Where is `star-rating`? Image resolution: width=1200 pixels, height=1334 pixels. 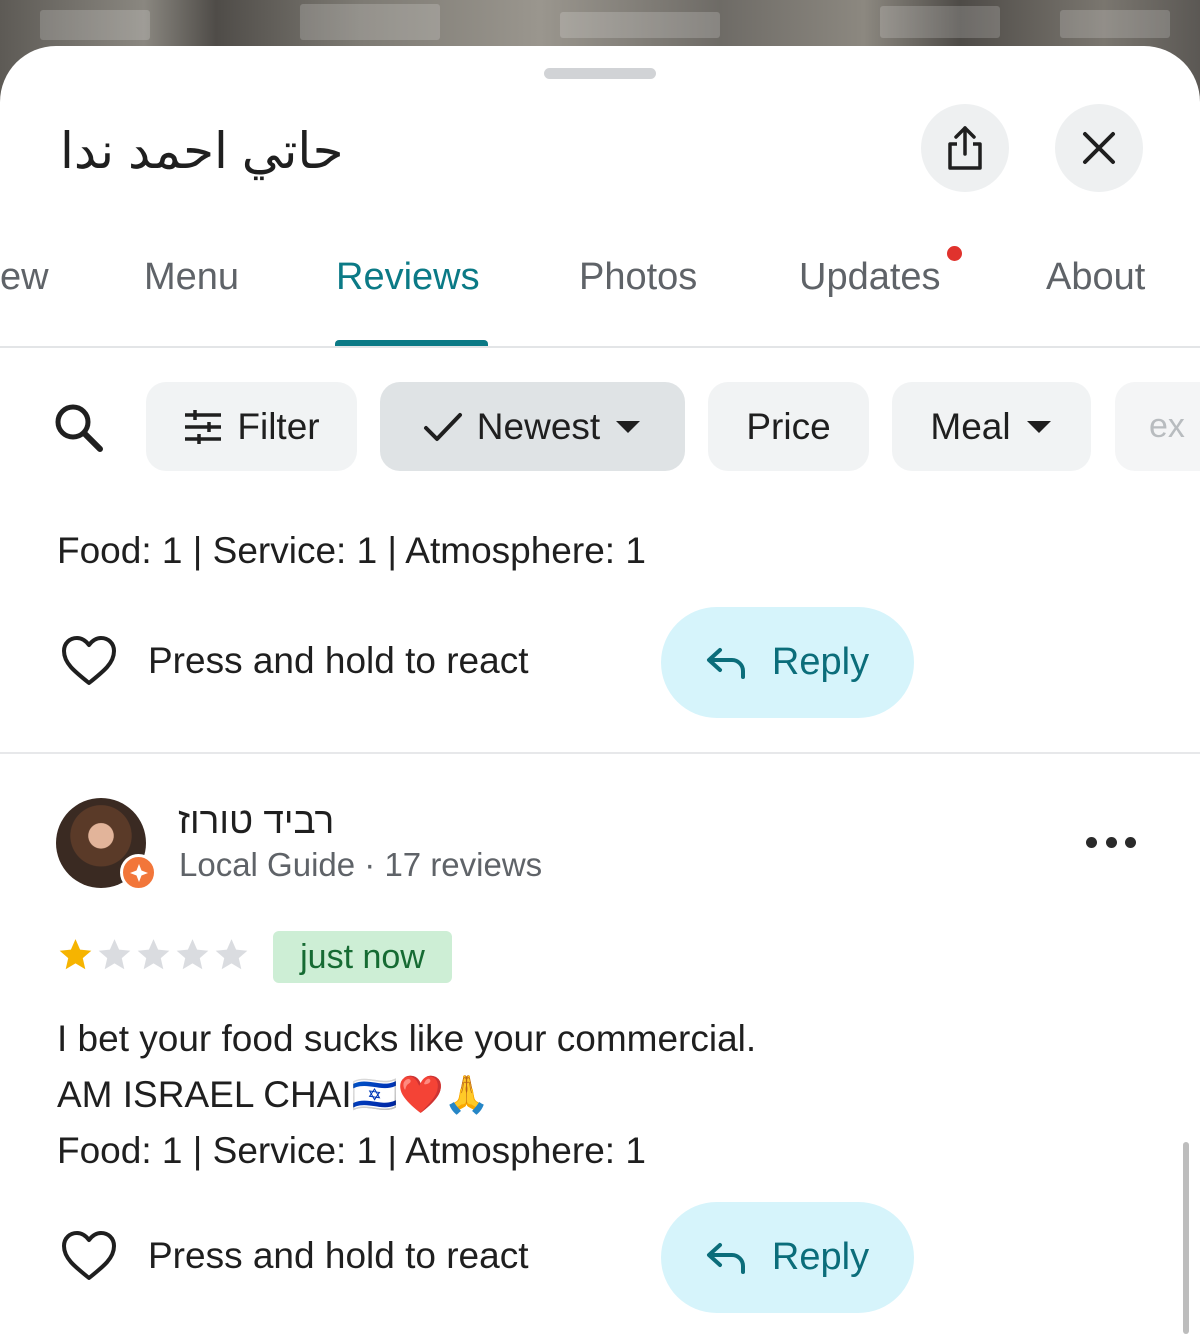 star-rating is located at coordinates (153, 955).